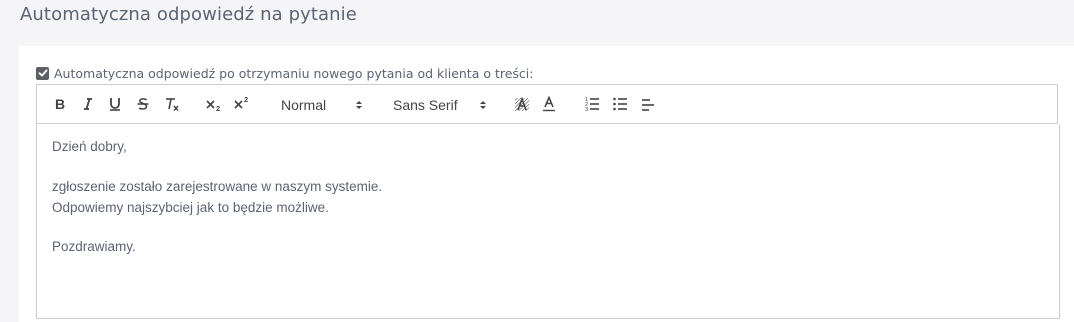 The image size is (1074, 322). What do you see at coordinates (188, 14) in the screenshot?
I see `page-title: Automatyczna odpowiedź na pytanie` at bounding box center [188, 14].